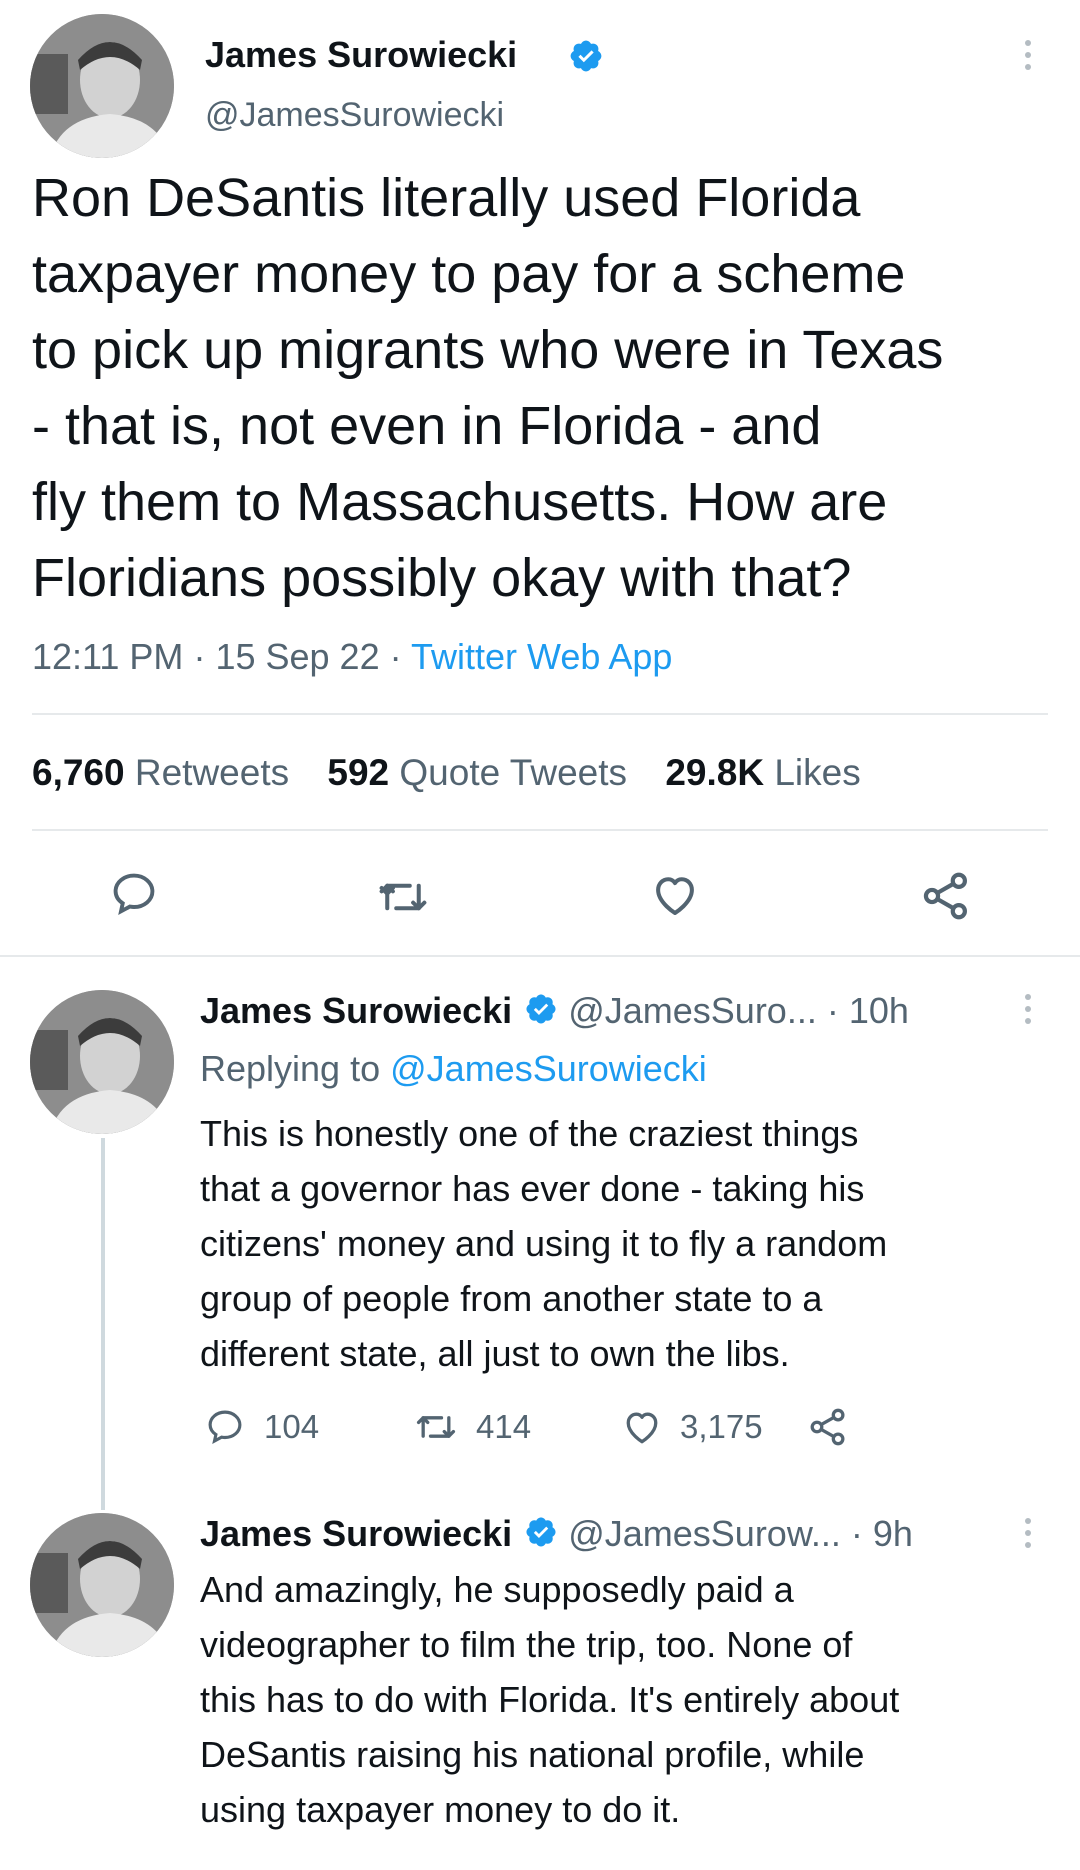 This screenshot has height=1870, width=1080. What do you see at coordinates (442, 578) in the screenshot?
I see `tweet-text-line: Floridians possibly okay with that?` at bounding box center [442, 578].